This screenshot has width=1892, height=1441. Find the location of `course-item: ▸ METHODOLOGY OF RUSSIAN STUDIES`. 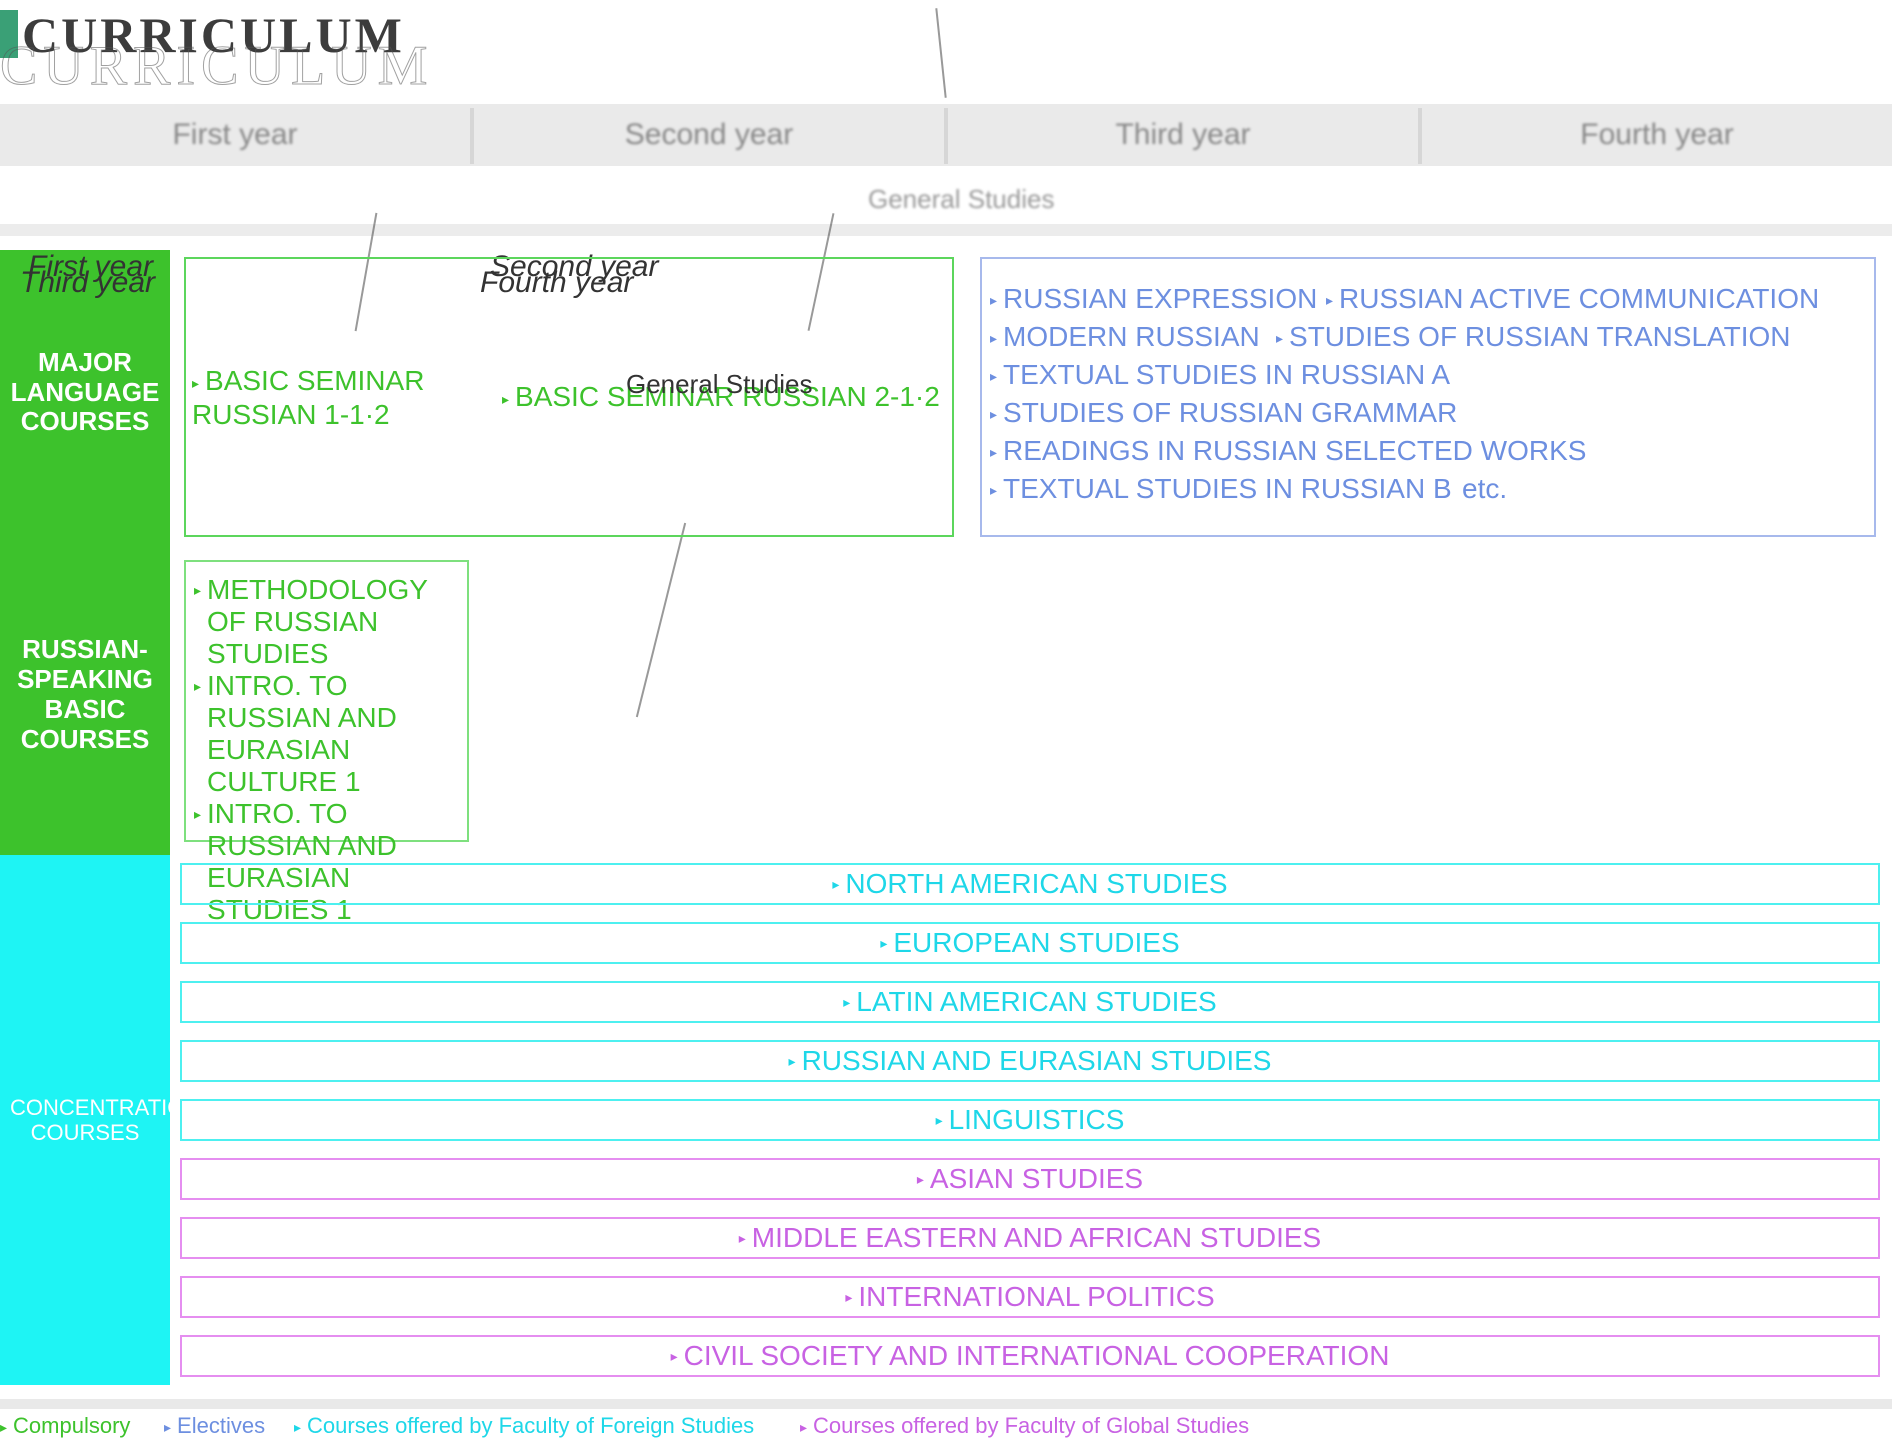

course-item: ▸ METHODOLOGY OF RUSSIAN STUDIES is located at coordinates (326, 622).